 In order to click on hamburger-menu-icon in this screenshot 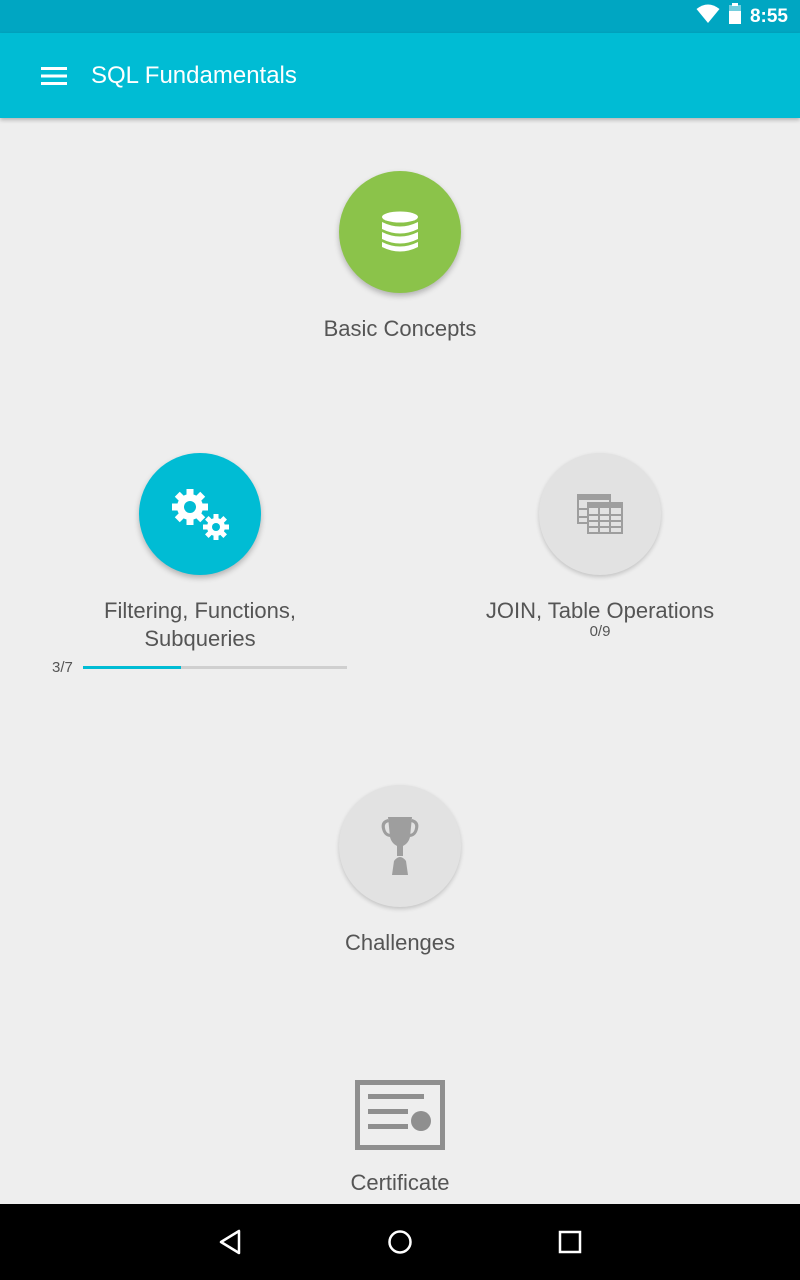, I will do `click(54, 76)`.